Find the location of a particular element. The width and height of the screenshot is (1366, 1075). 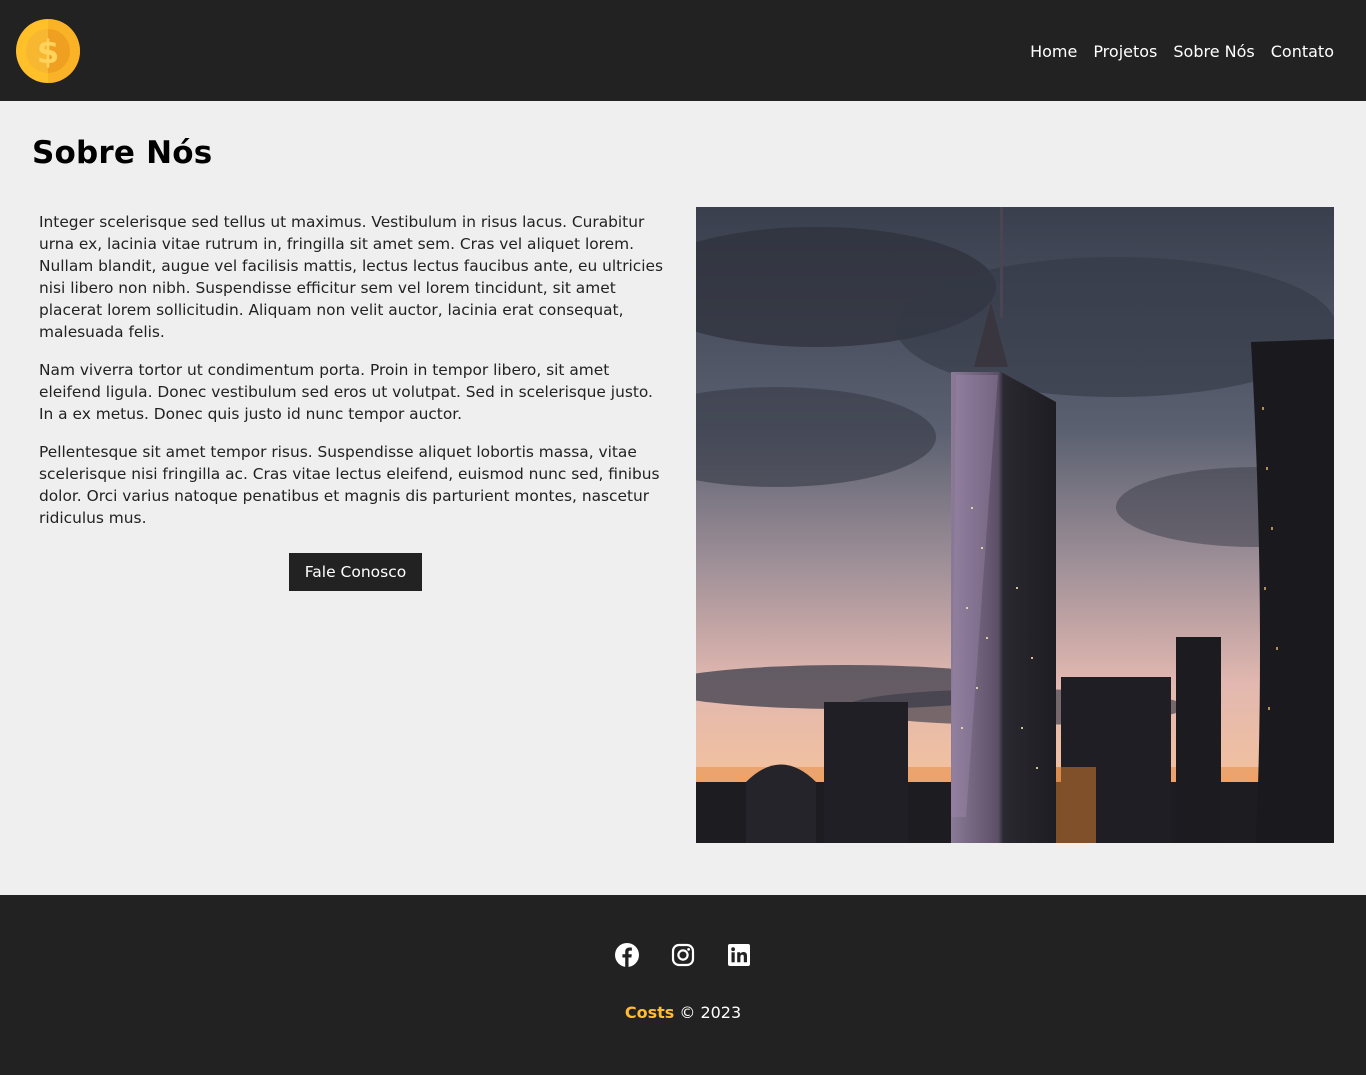

nav-item-contato: Contato is located at coordinates (1302, 51).